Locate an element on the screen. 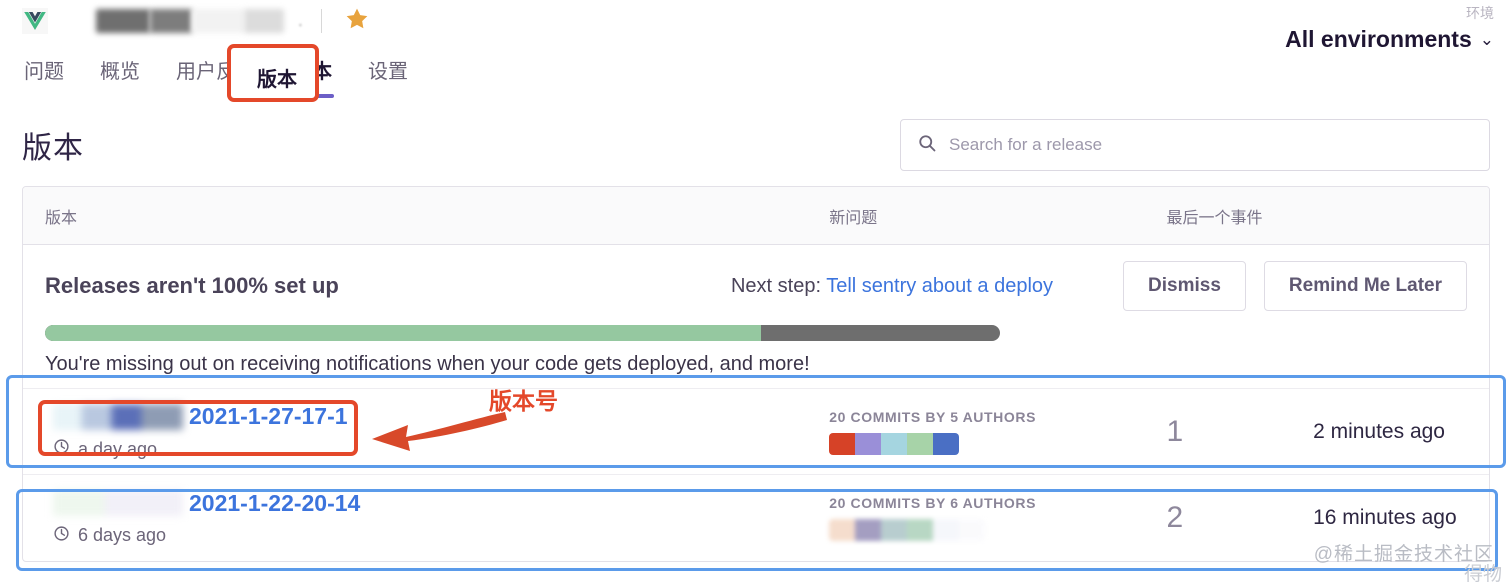 This screenshot has height=582, width=1512. last-event-time: 16 minutes ago is located at coordinates (1385, 517).